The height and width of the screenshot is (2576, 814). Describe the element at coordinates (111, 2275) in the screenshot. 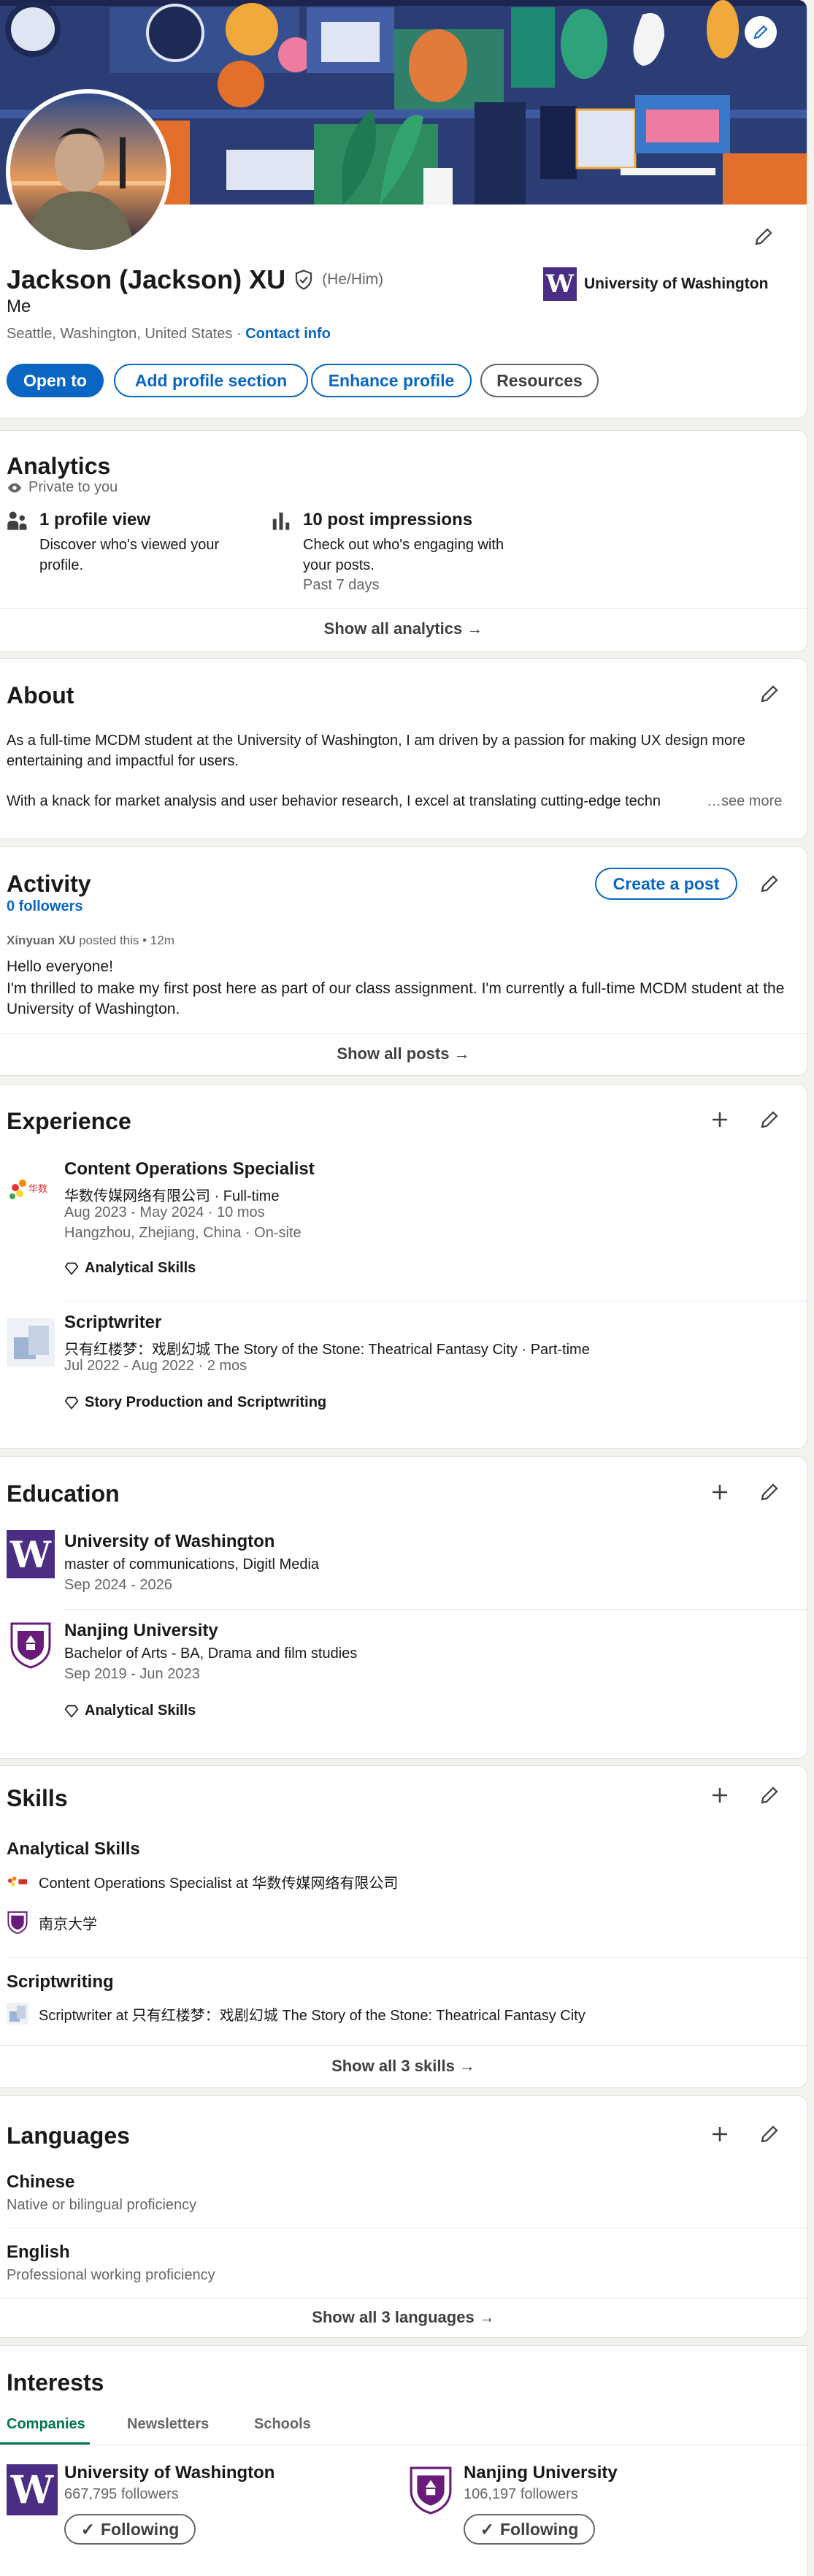

I see `language-level: Professional working proficiency` at that location.